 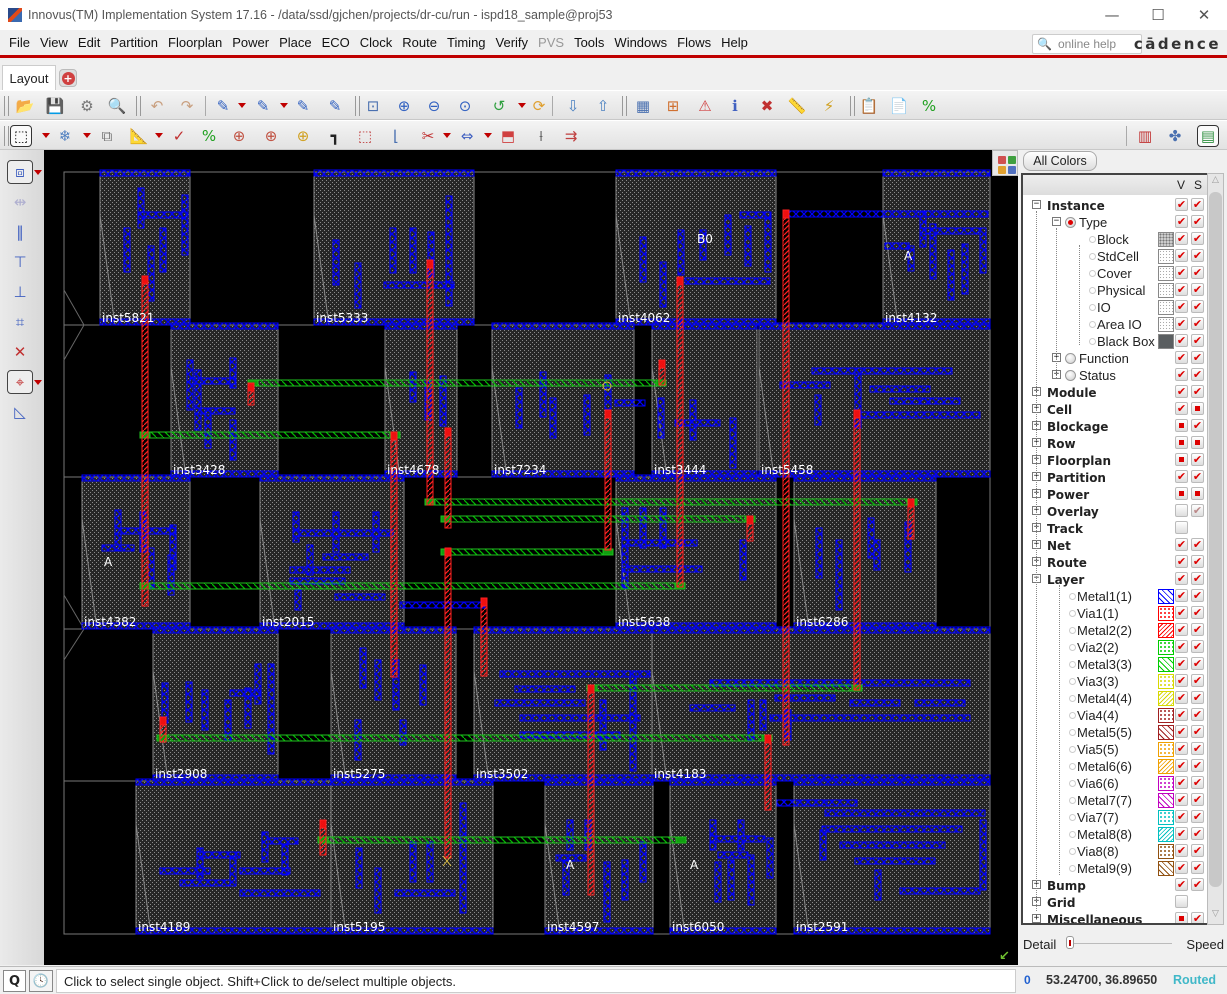 What do you see at coordinates (20, 382) in the screenshot?
I see `snap-grid-icon: ⌖` at bounding box center [20, 382].